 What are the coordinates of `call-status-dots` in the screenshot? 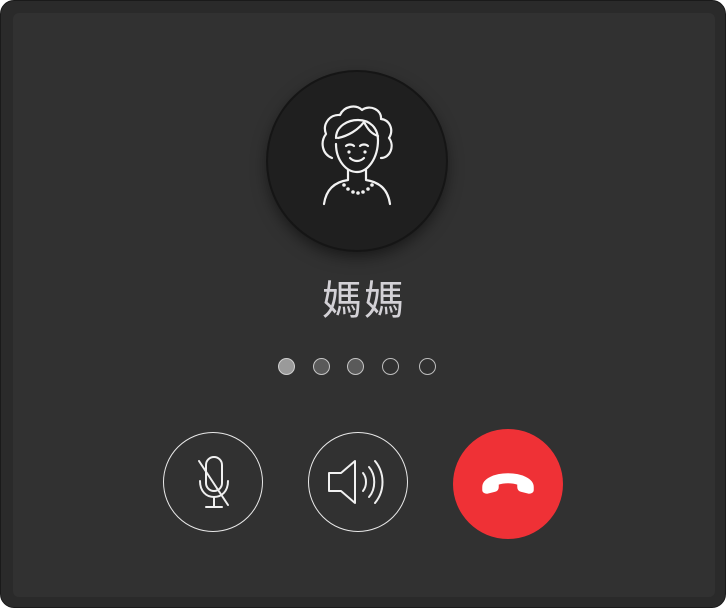 It's located at (364, 367).